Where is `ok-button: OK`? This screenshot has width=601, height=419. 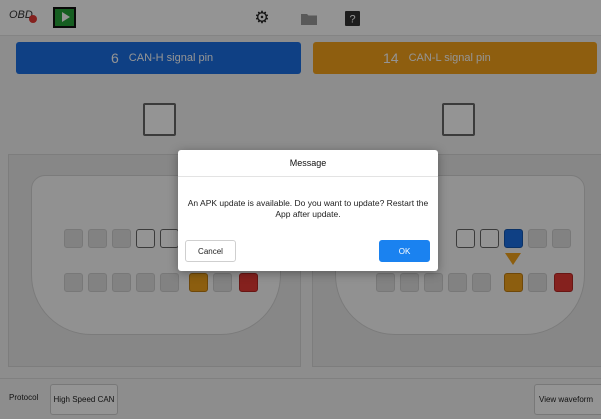 ok-button: OK is located at coordinates (404, 251).